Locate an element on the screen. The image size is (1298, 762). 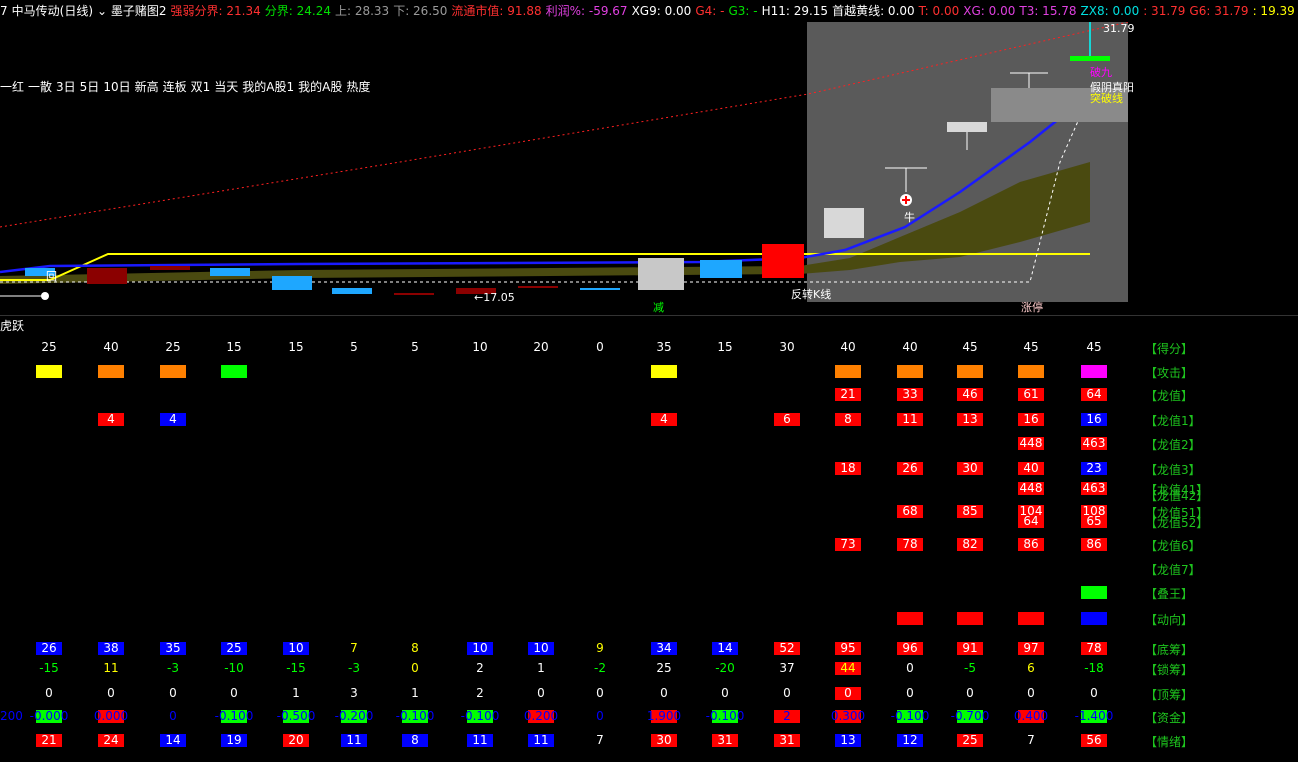
left-edge-value: 200 is located at coordinates (11, 716).